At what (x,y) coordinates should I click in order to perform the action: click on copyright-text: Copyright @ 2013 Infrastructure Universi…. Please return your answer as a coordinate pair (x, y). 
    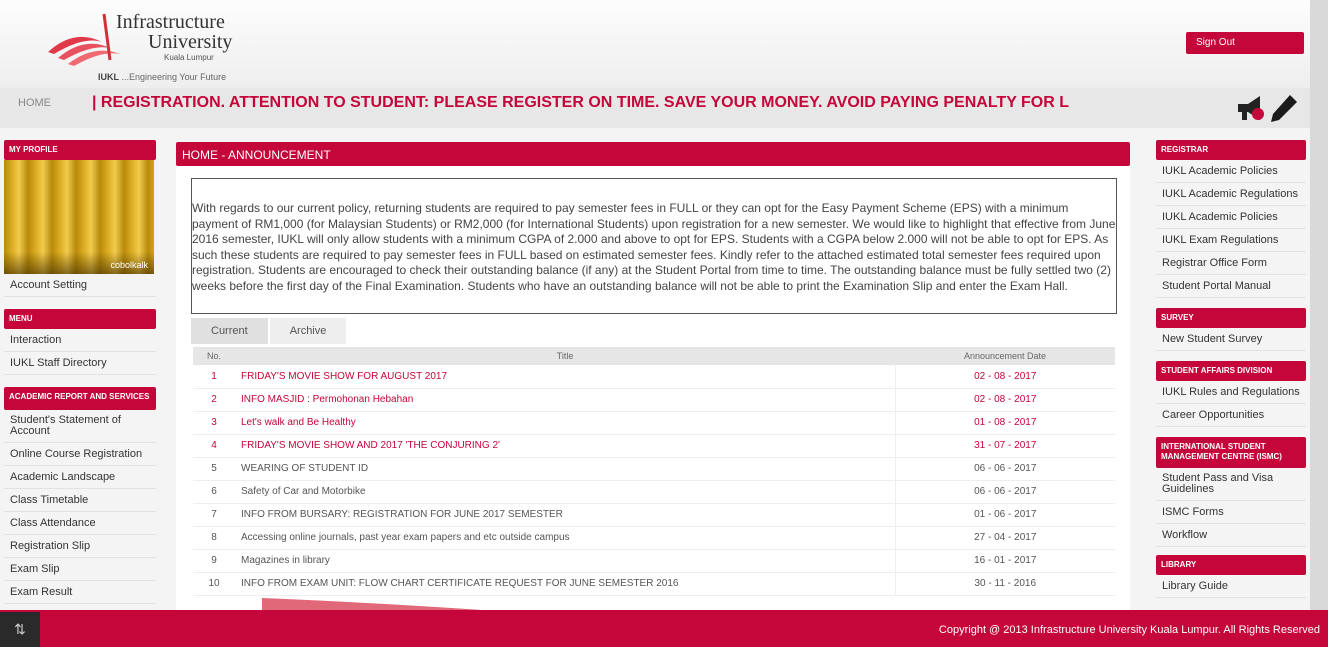
    Looking at the image, I should click on (1129, 630).